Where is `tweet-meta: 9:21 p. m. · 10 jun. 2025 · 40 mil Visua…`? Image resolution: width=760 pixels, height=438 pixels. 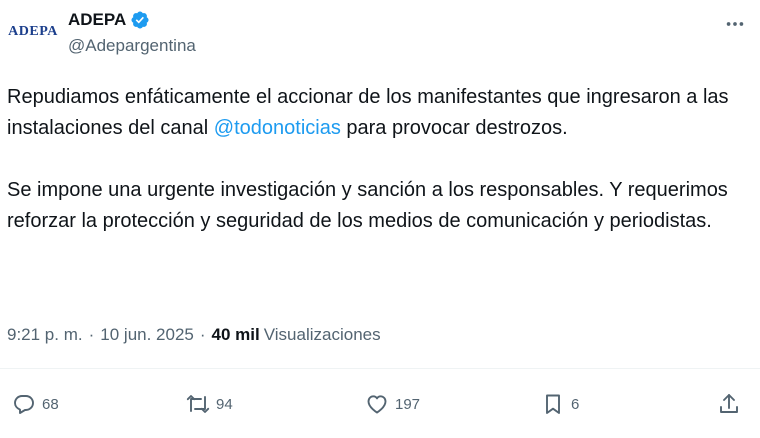 tweet-meta: 9:21 p. m. · 10 jun. 2025 · 40 mil Visua… is located at coordinates (194, 335).